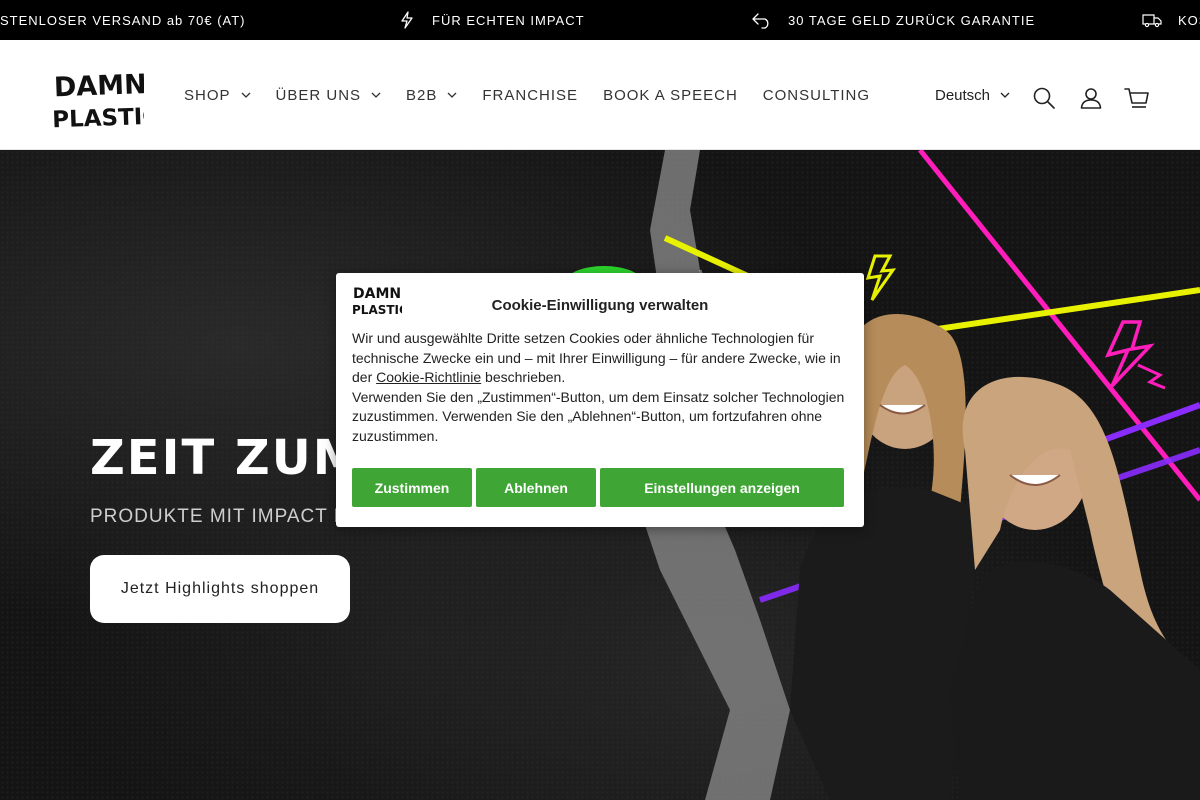  I want to click on logo-word-damn: DAMN, so click(98, 86).